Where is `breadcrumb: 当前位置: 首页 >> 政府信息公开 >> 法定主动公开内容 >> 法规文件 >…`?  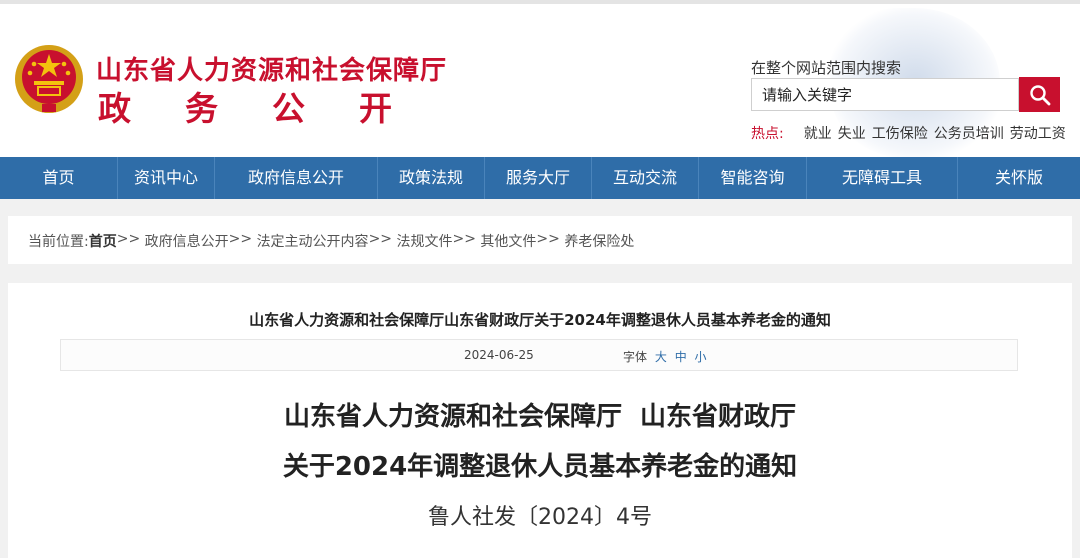 breadcrumb: 当前位置: 首页 >> 政府信息公开 >> 法定主动公开内容 >> 法规文件 >… is located at coordinates (331, 241).